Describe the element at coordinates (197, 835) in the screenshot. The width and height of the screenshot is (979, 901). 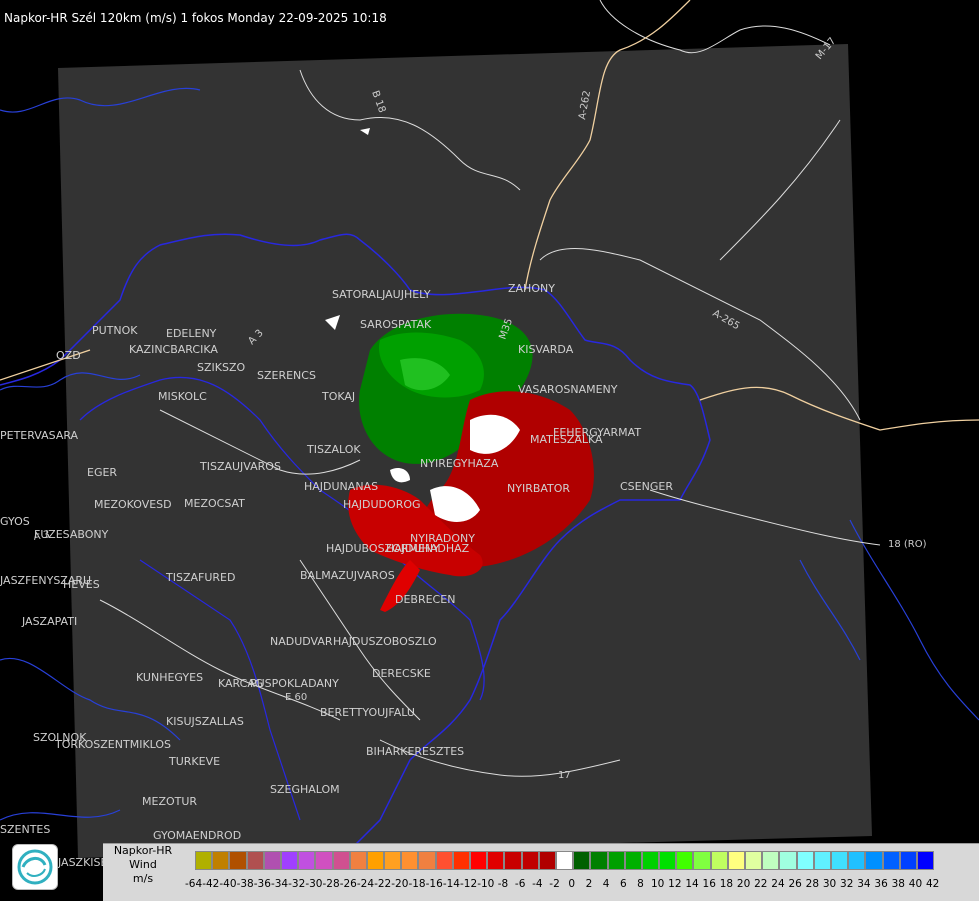
I see `city-label: GYOMAENDROD` at that location.